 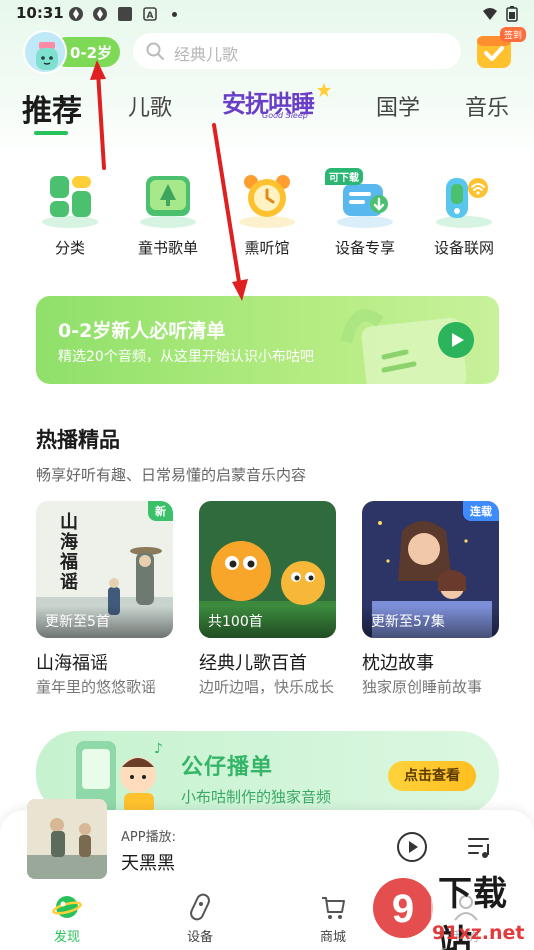 I want to click on svg-text: A, so click(x=150, y=16).